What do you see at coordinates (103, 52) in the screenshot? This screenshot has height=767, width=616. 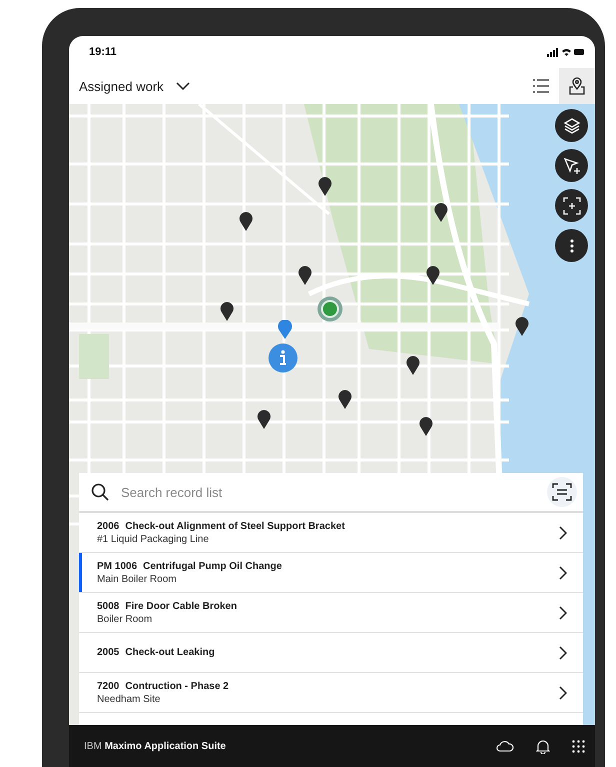 I see `status-time: 19:11` at bounding box center [103, 52].